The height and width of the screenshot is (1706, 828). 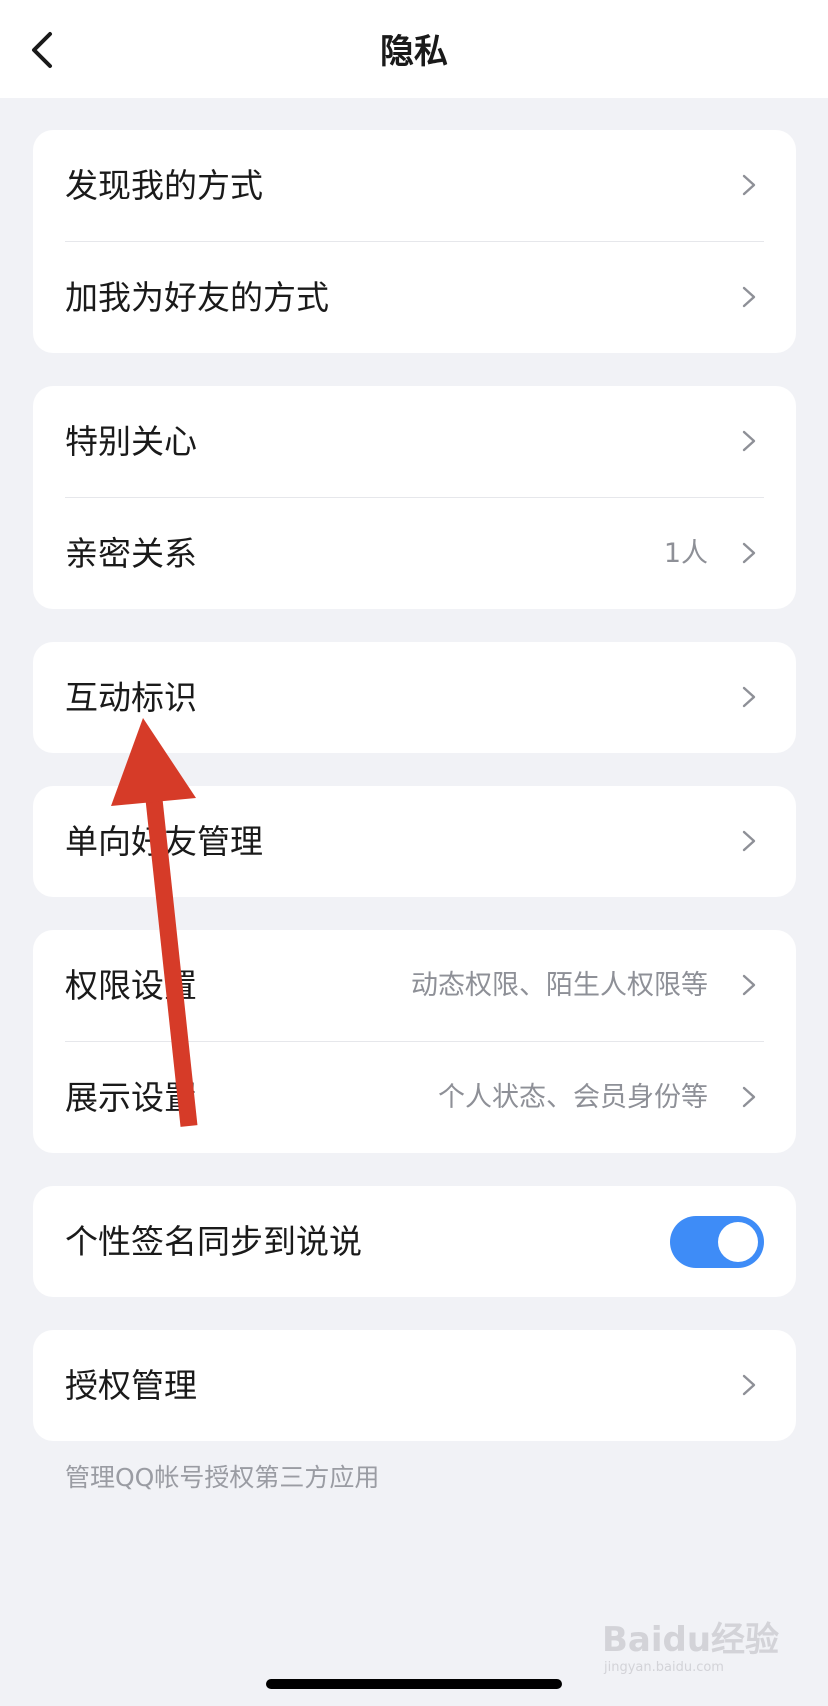 What do you see at coordinates (414, 297) in the screenshot?
I see `row-add-friend-methods: 加我为好友的方式` at bounding box center [414, 297].